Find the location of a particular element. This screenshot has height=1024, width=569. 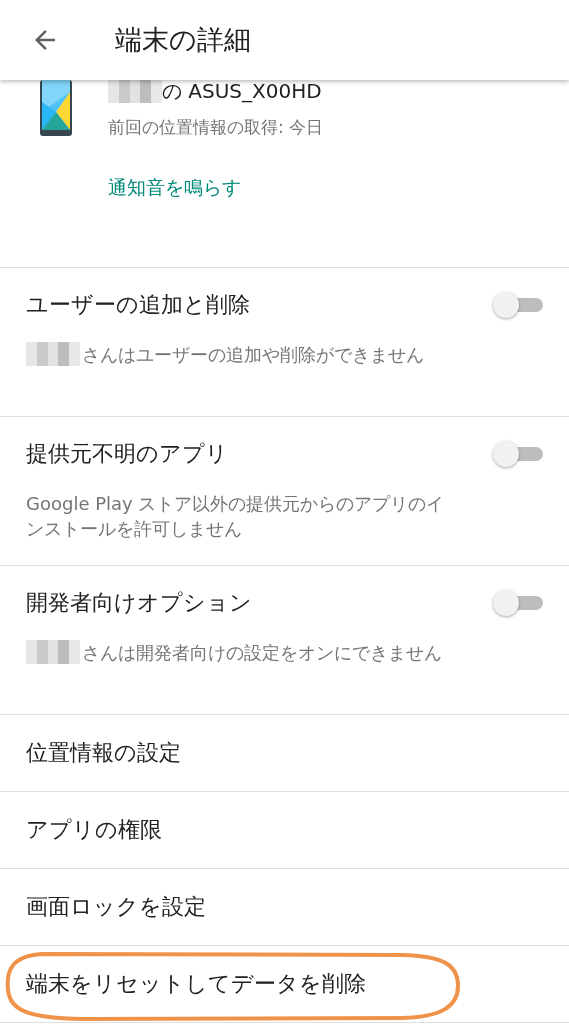

setting-title: 開発者向けオプション is located at coordinates (139, 603).